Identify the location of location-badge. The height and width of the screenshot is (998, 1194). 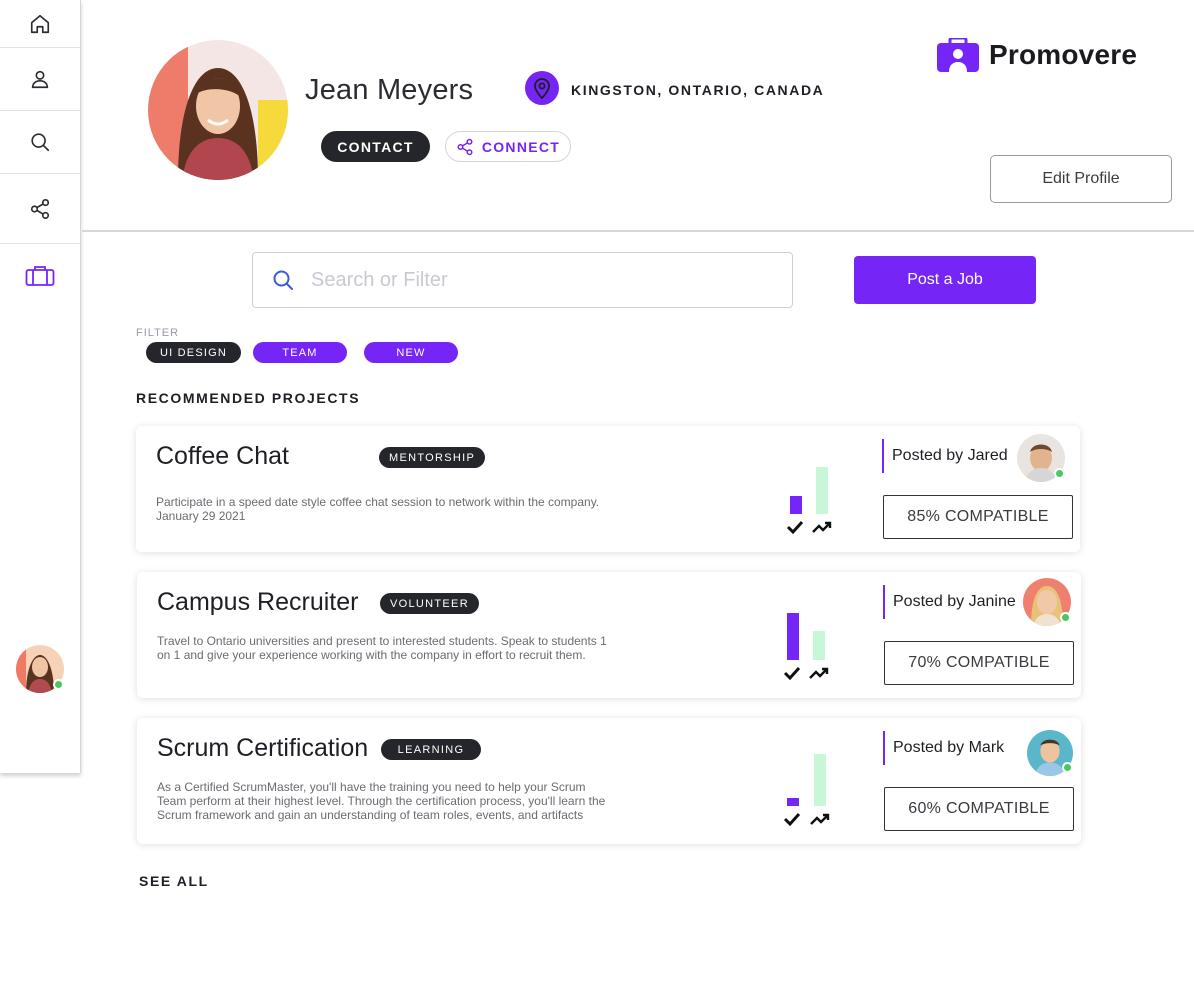
(542, 88).